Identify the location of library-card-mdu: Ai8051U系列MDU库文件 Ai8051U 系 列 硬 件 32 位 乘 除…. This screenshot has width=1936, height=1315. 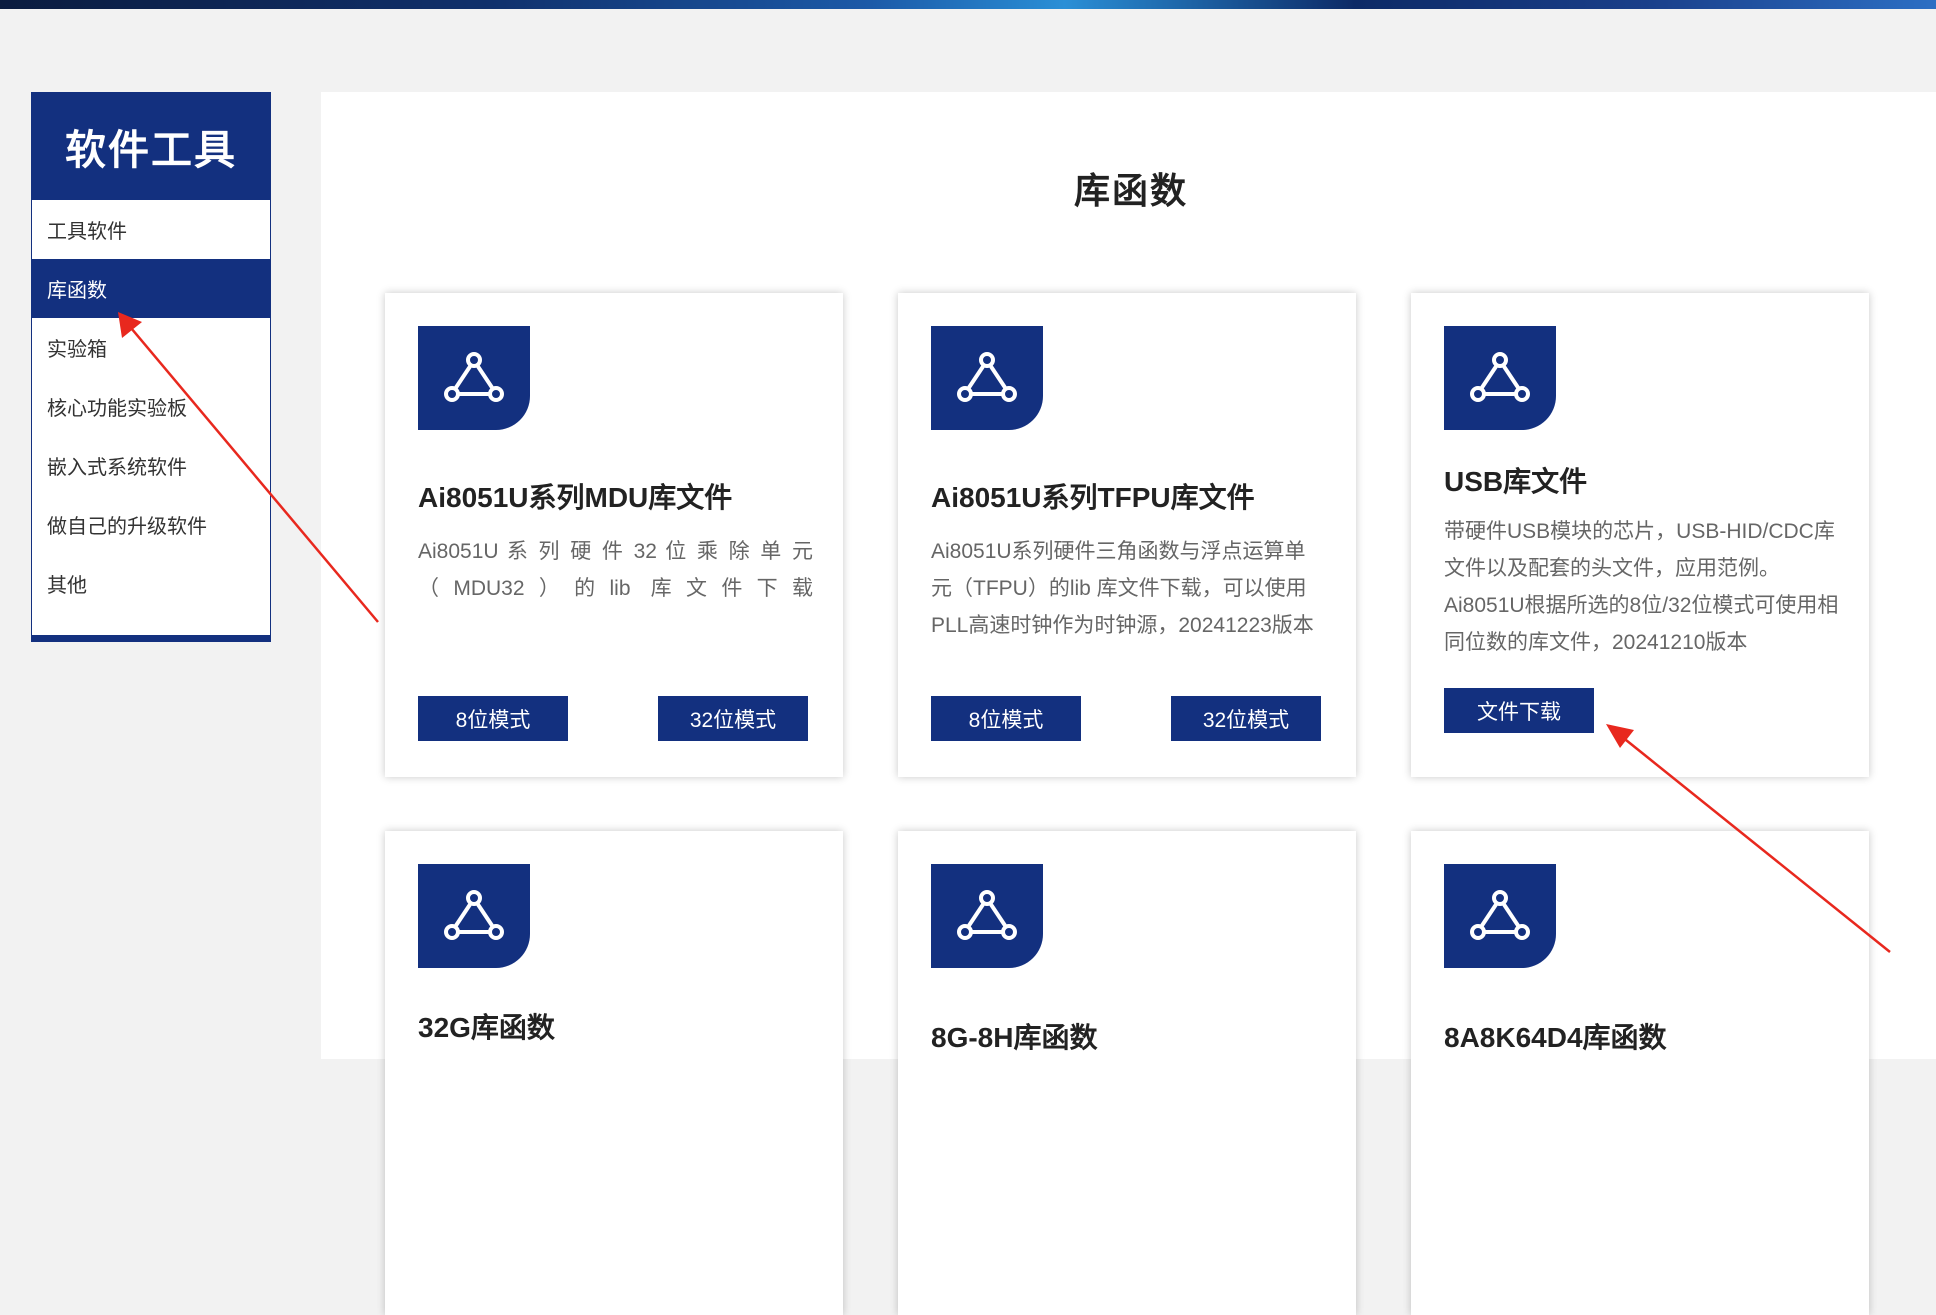
(614, 535).